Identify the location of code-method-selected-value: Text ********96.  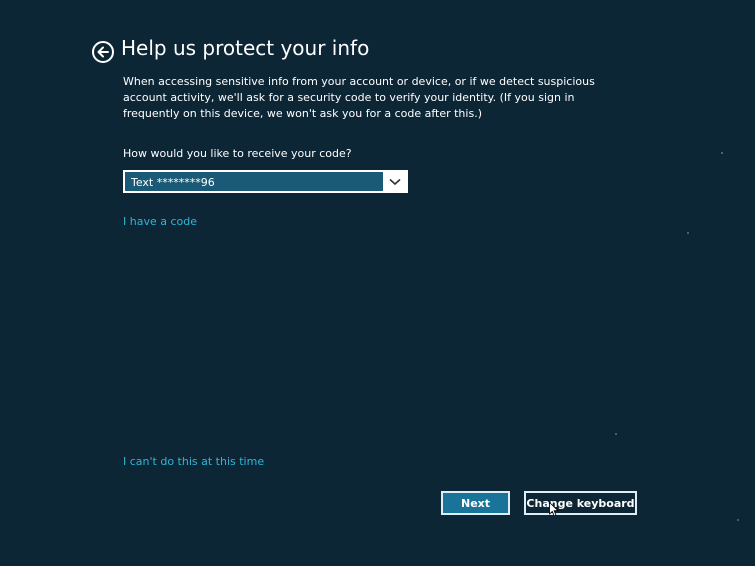
(254, 181).